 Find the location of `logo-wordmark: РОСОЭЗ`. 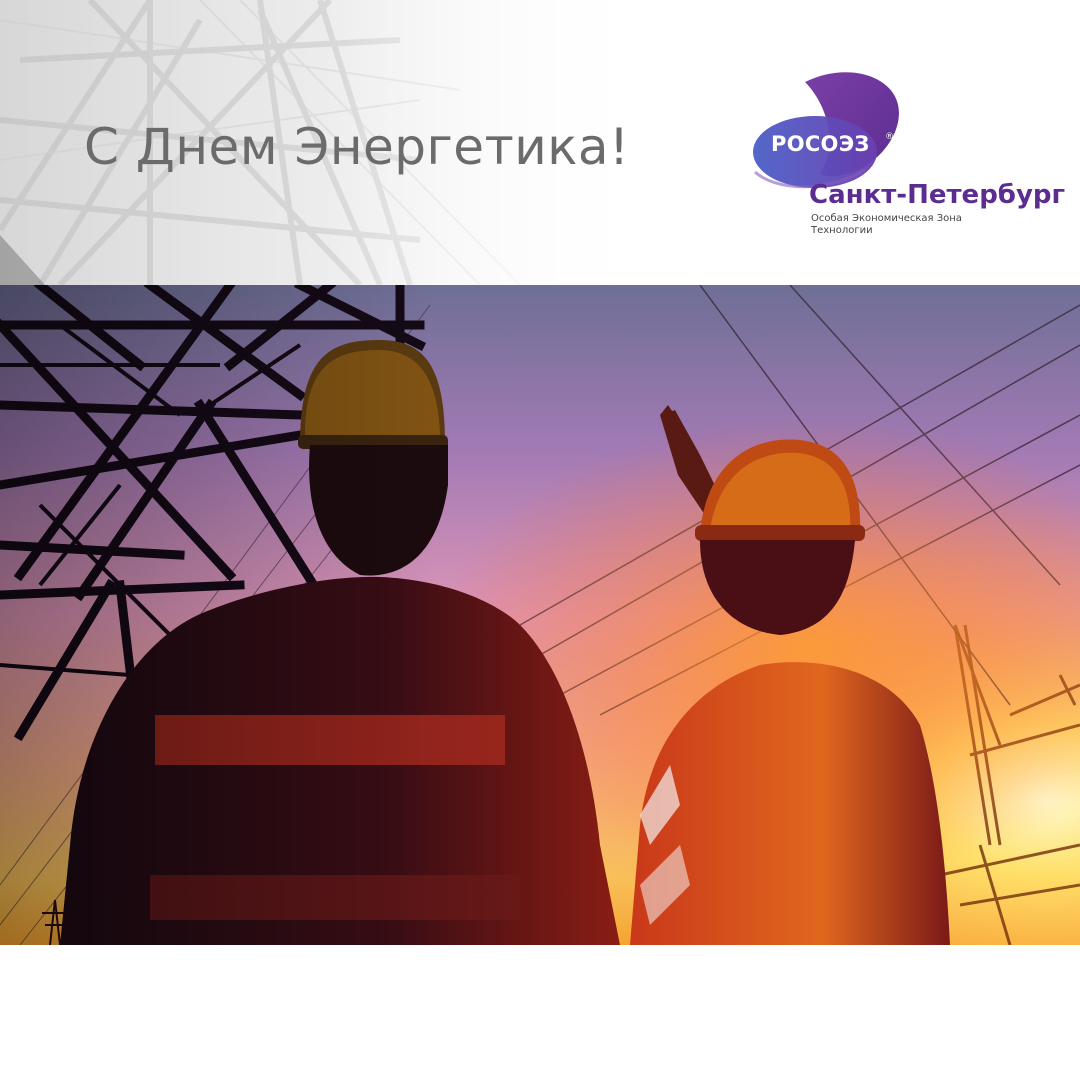

logo-wordmark: РОСОЭЗ is located at coordinates (820, 144).